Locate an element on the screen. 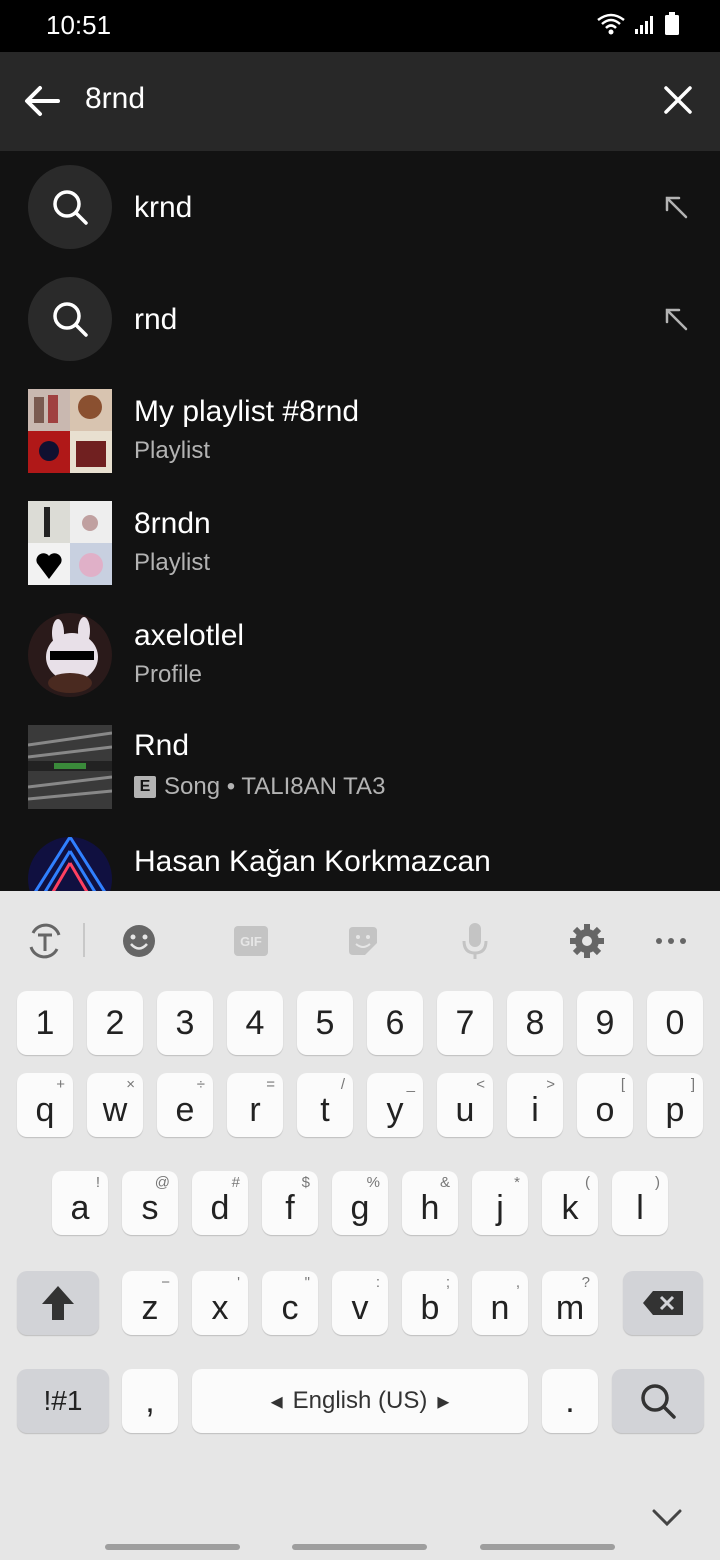 The image size is (720, 1560). nav-bar-home is located at coordinates (359, 1547).